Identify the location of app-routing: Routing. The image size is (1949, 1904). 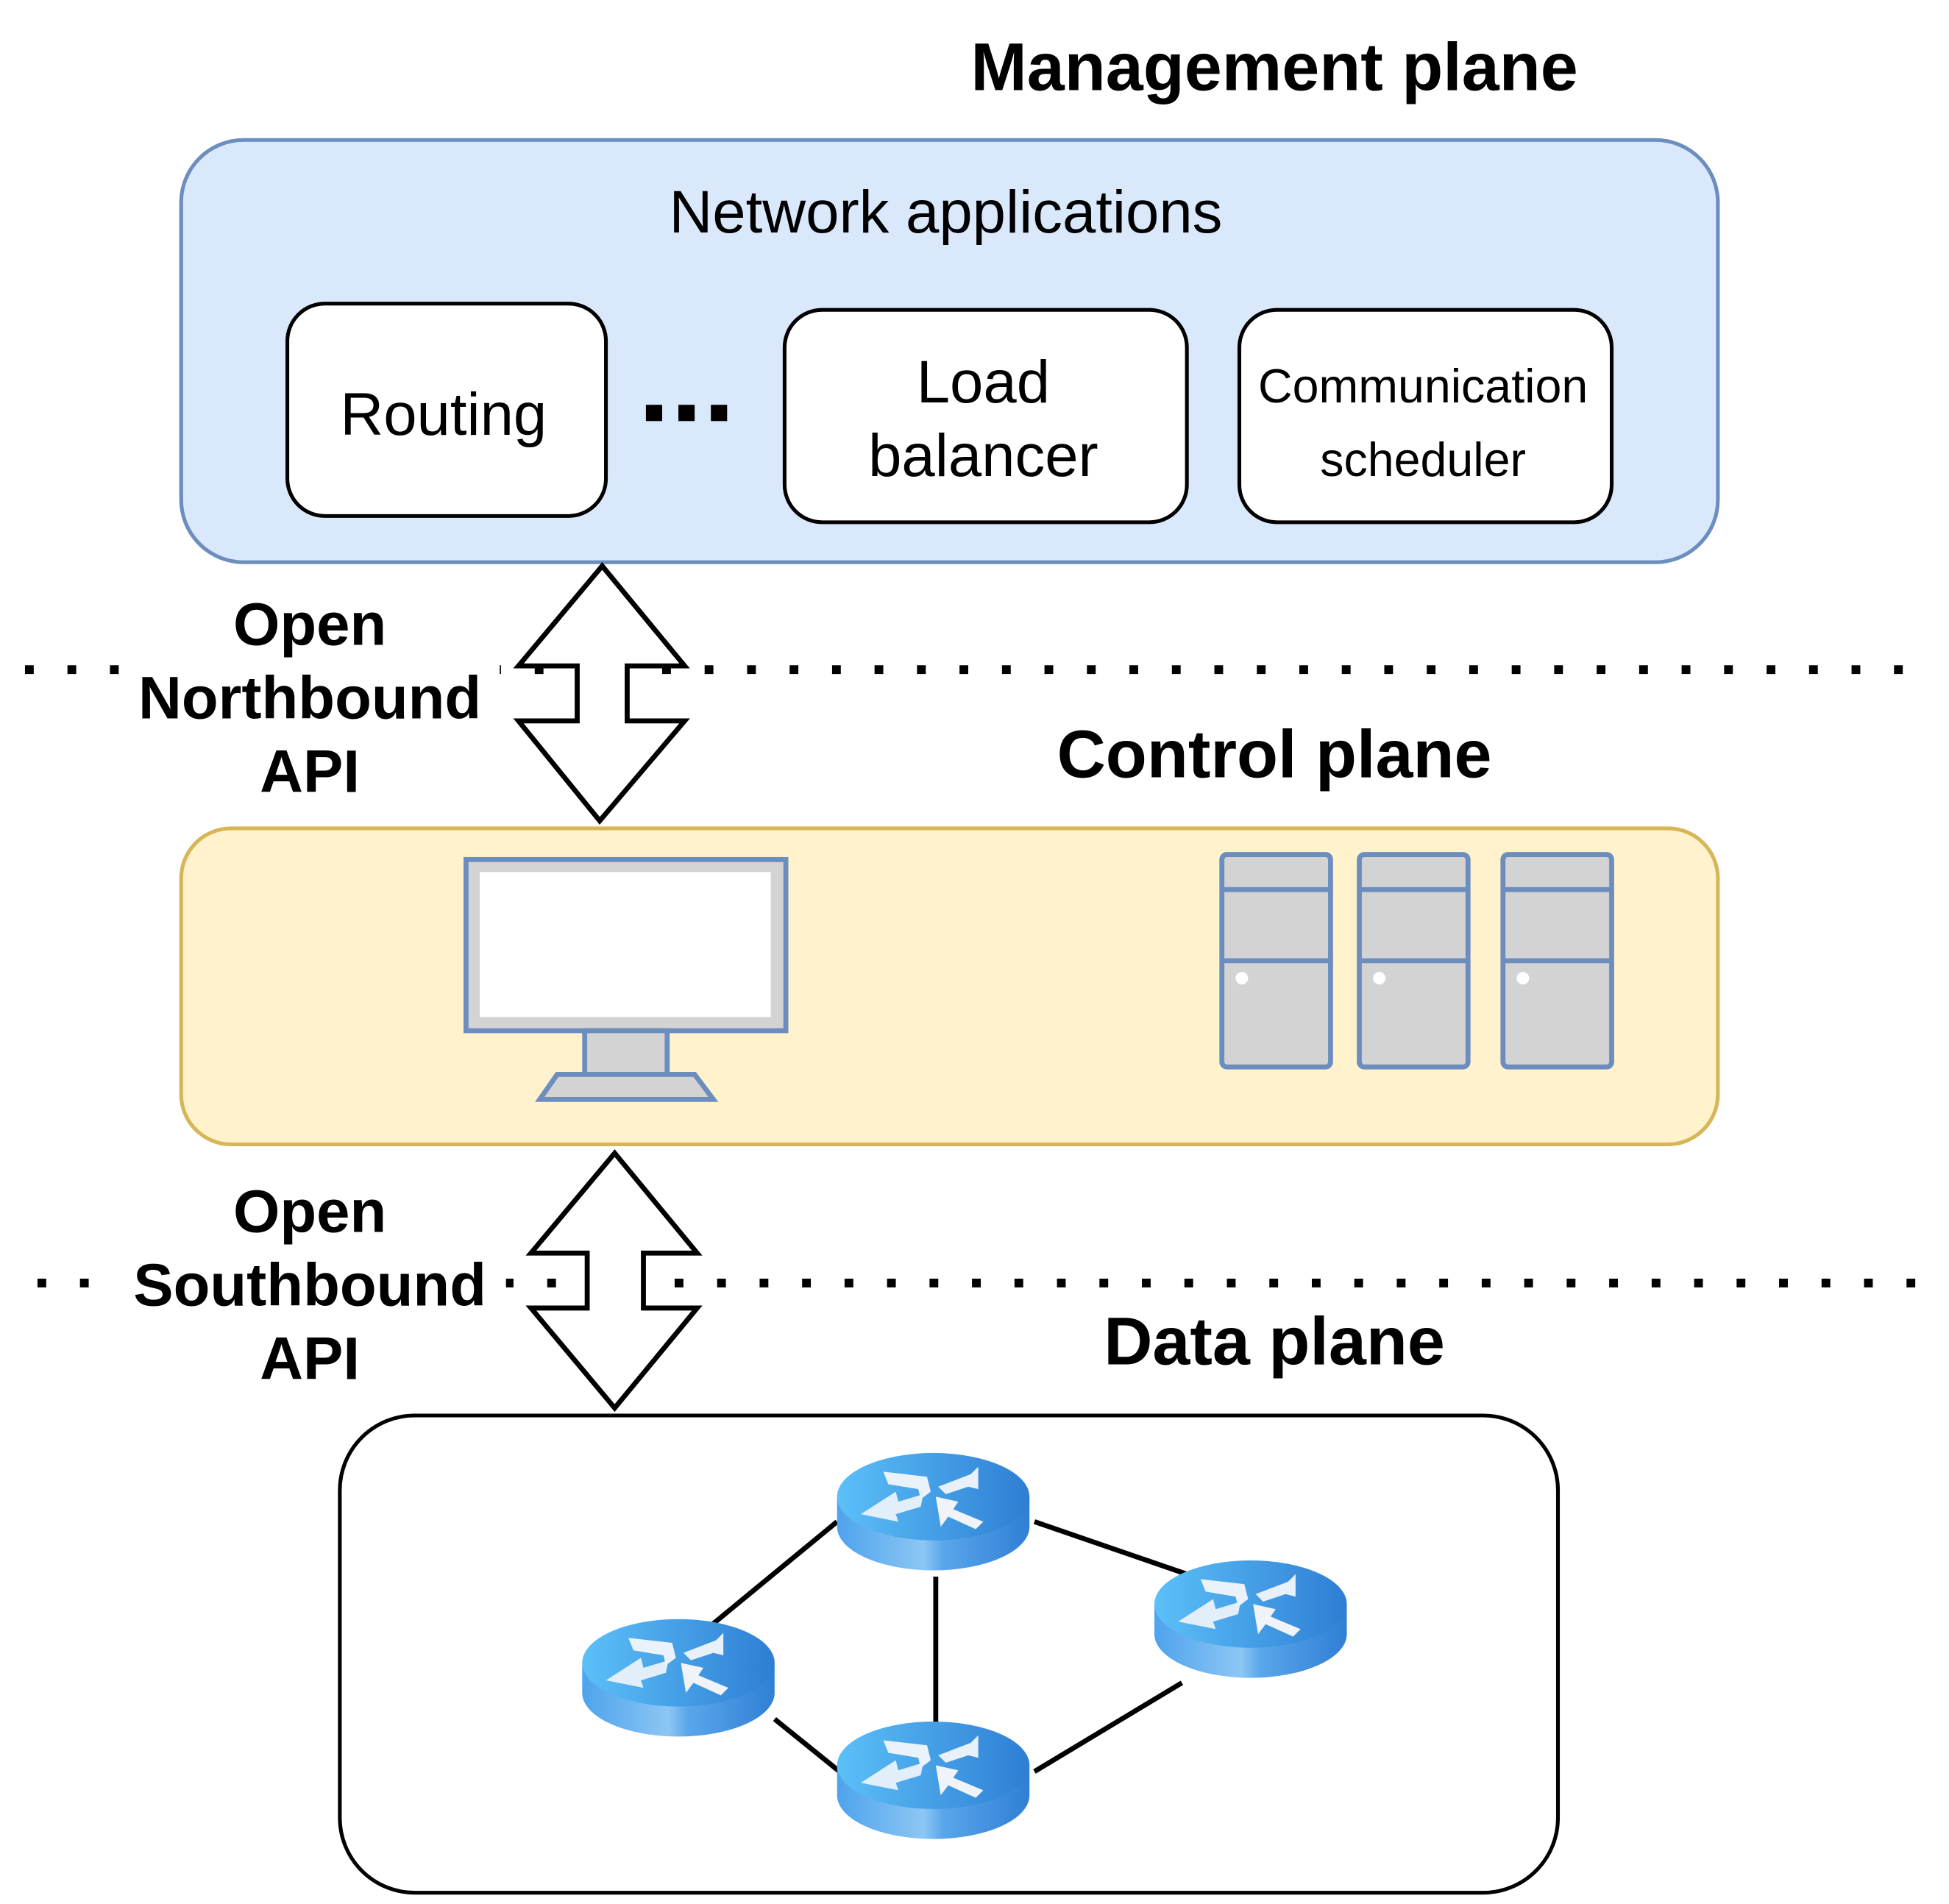
(446, 410).